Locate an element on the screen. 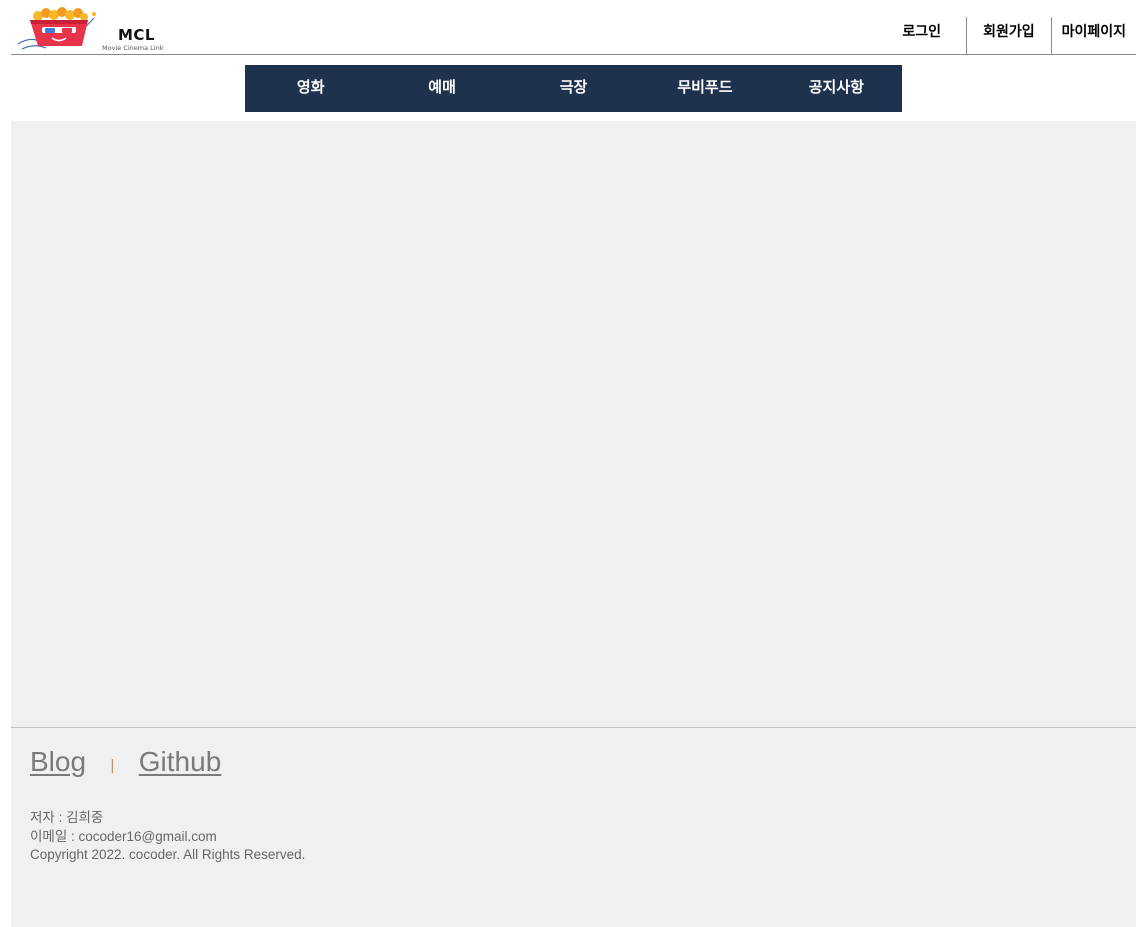 The width and height of the screenshot is (1138, 927). header: MCL Movie Cinema Link 로그인 회원가입 마이페이지 is located at coordinates (573, 27).